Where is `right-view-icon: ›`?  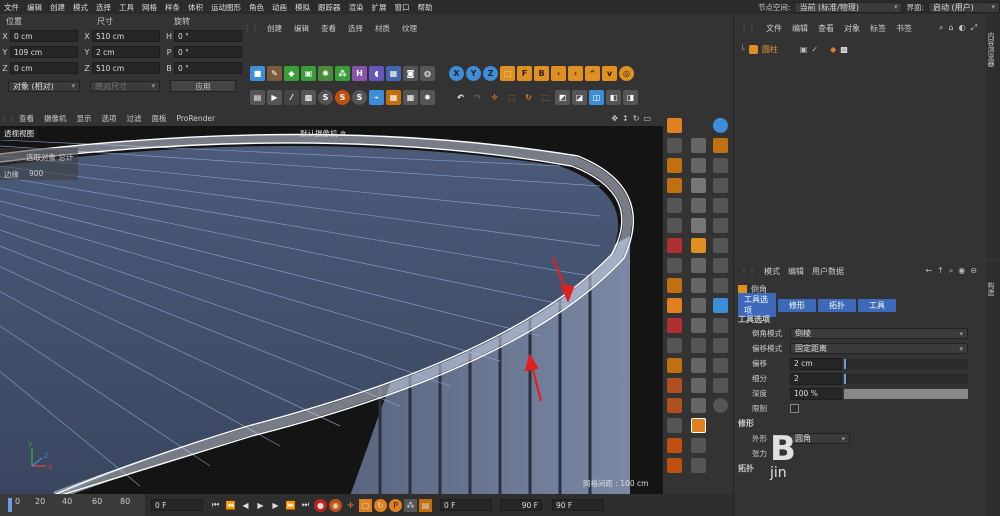
right-view-icon: › is located at coordinates (575, 73).